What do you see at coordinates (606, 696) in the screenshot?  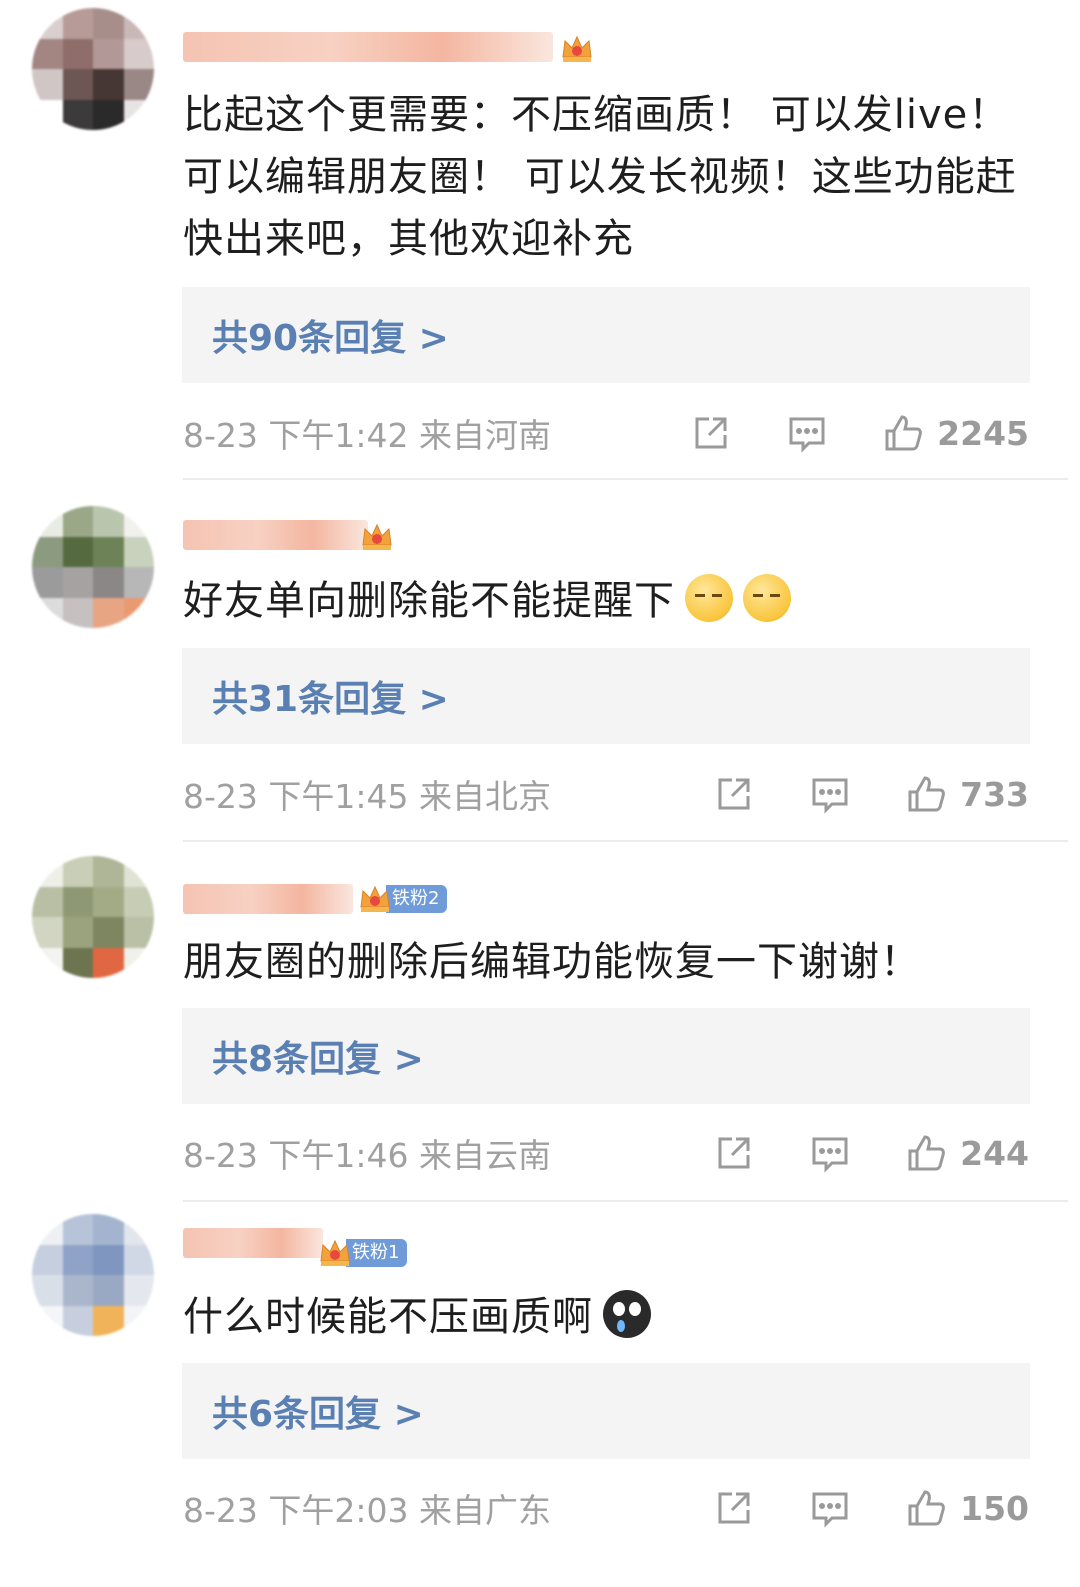 I see `view-replies-link: 共31条回复 >` at bounding box center [606, 696].